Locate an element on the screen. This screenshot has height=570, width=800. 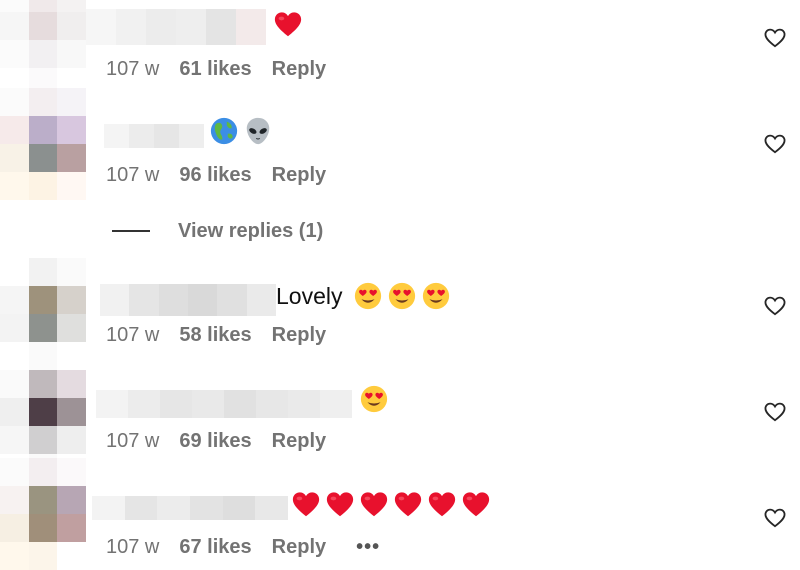
comment-meta: 107 w 69 likes Reply is located at coordinates (216, 441).